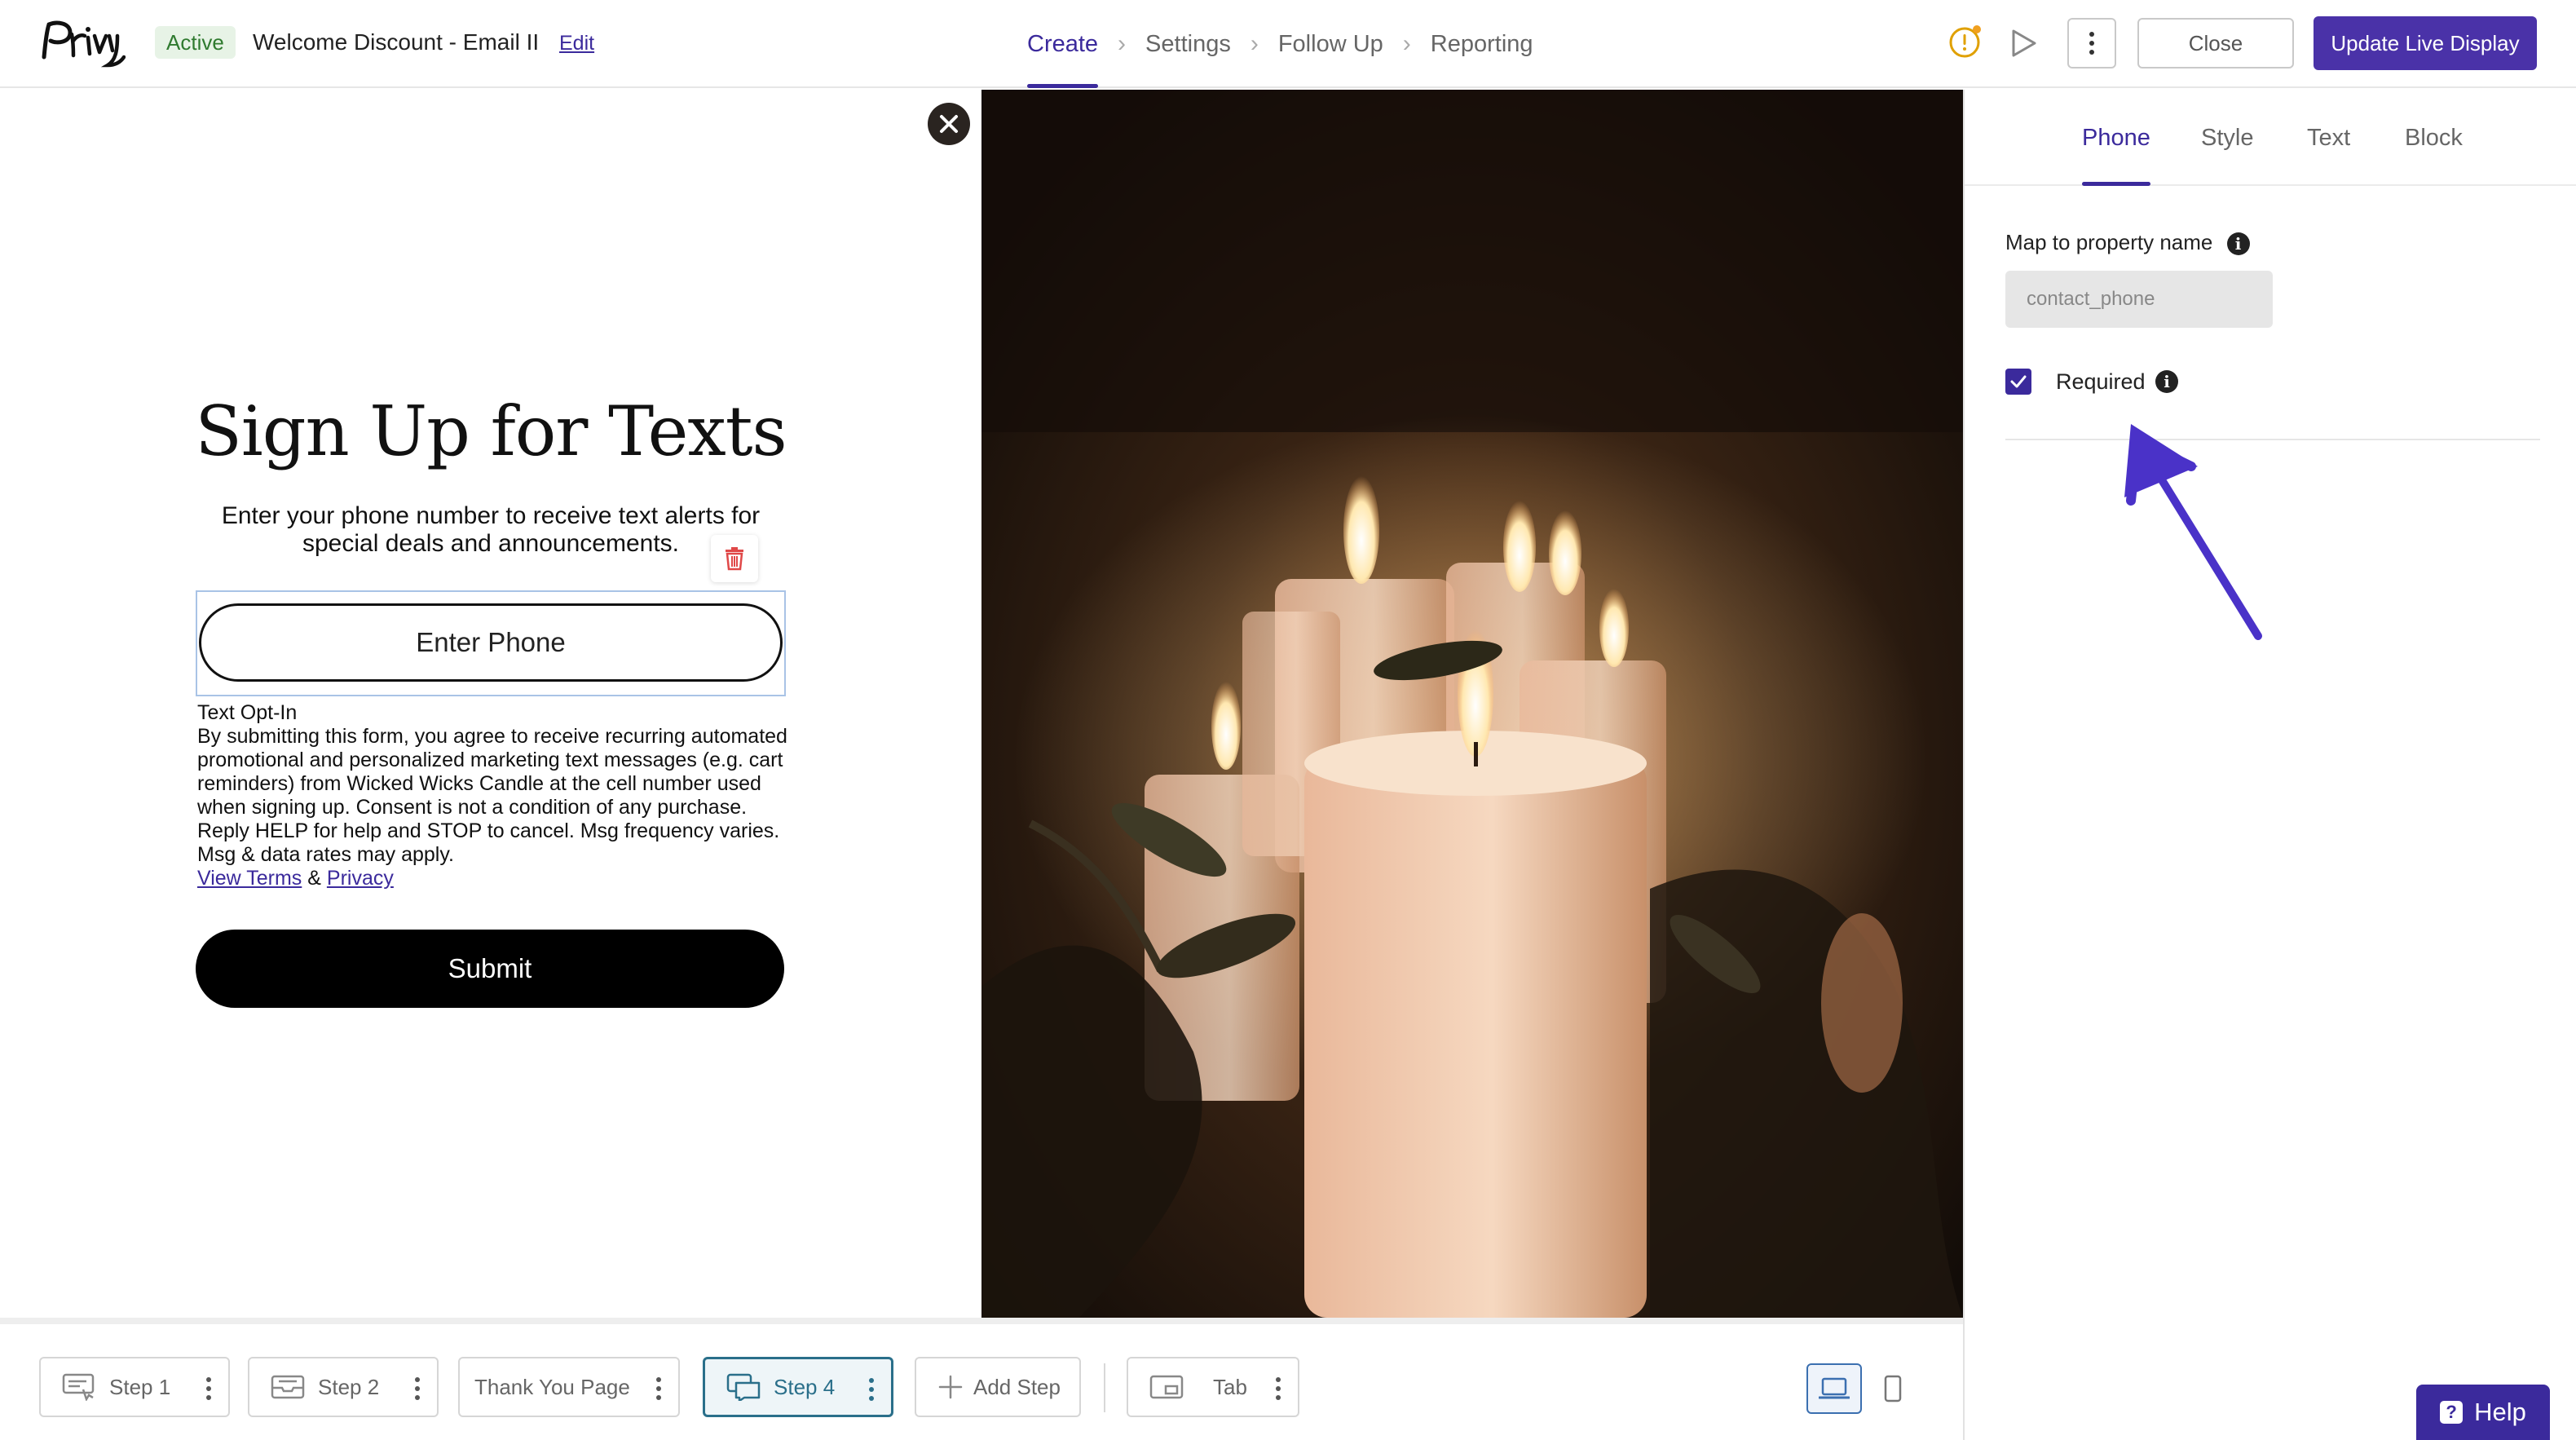  I want to click on step-label: Step 2, so click(349, 1386).